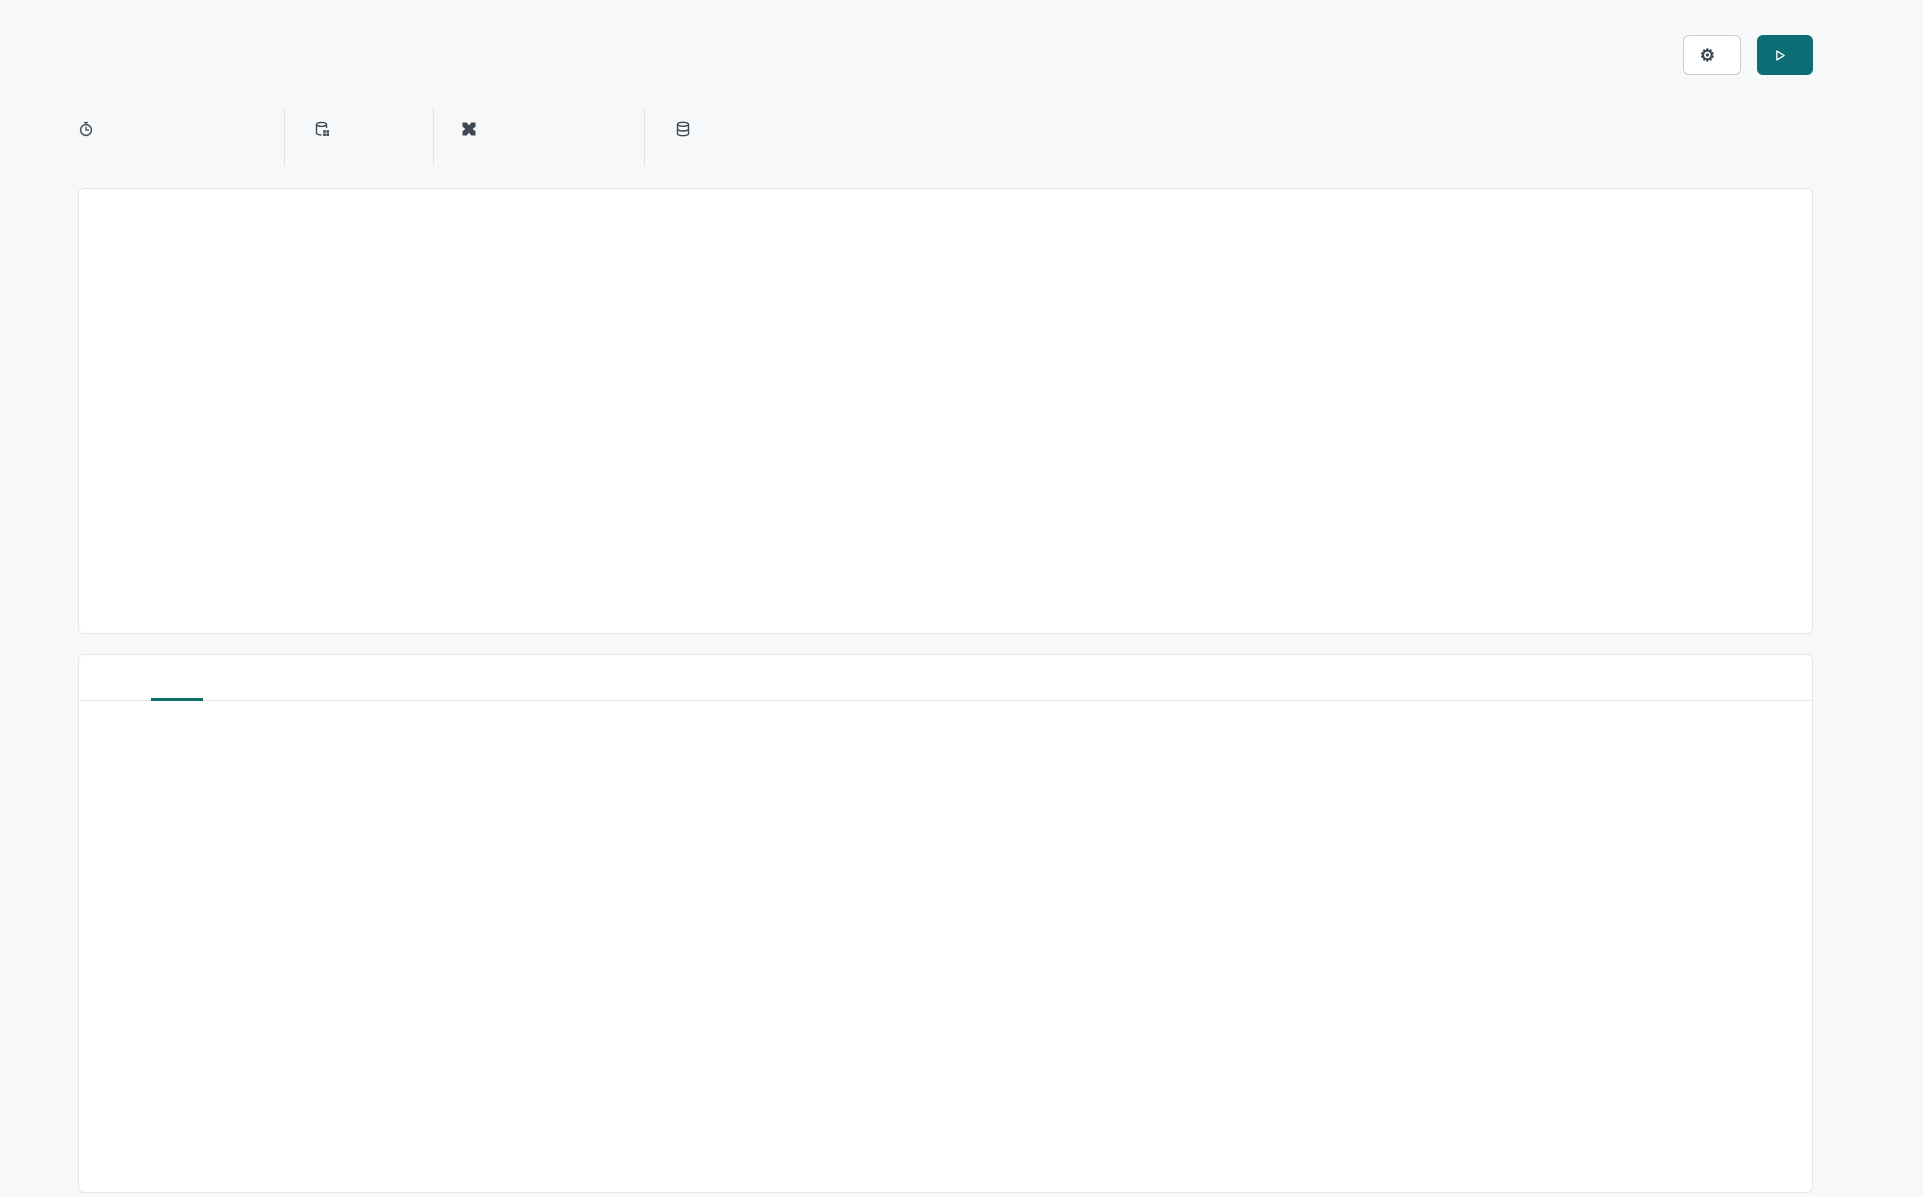 Image resolution: width=1923 pixels, height=1197 pixels. Describe the element at coordinates (683, 129) in the screenshot. I see `database-icon` at that location.